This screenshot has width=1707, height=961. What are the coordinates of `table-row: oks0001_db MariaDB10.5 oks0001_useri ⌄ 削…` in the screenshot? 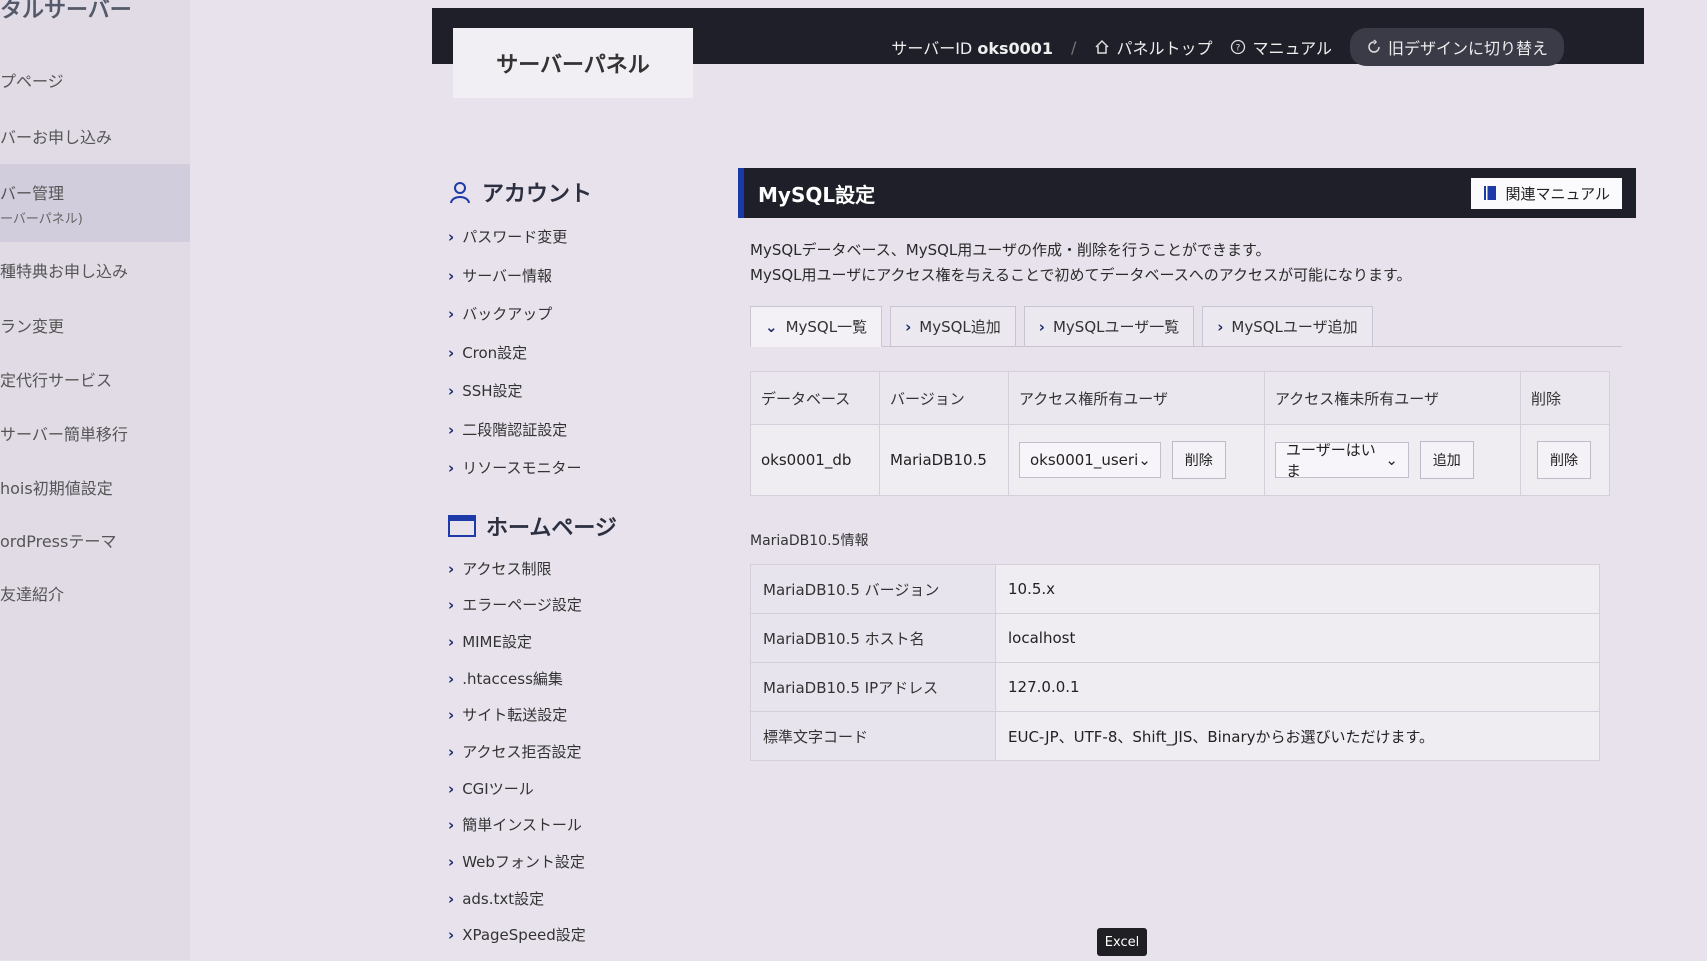 It's located at (1180, 460).